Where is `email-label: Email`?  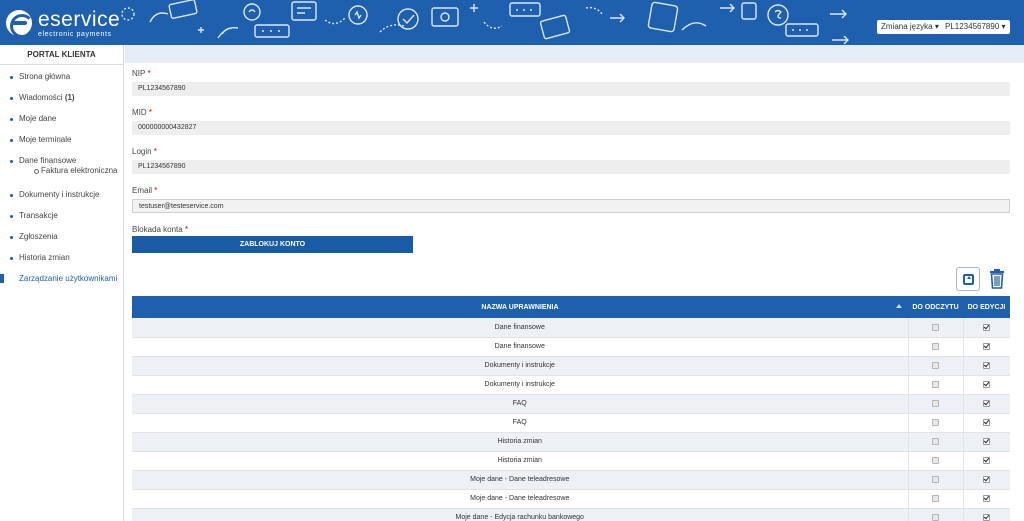
email-label: Email is located at coordinates (142, 190).